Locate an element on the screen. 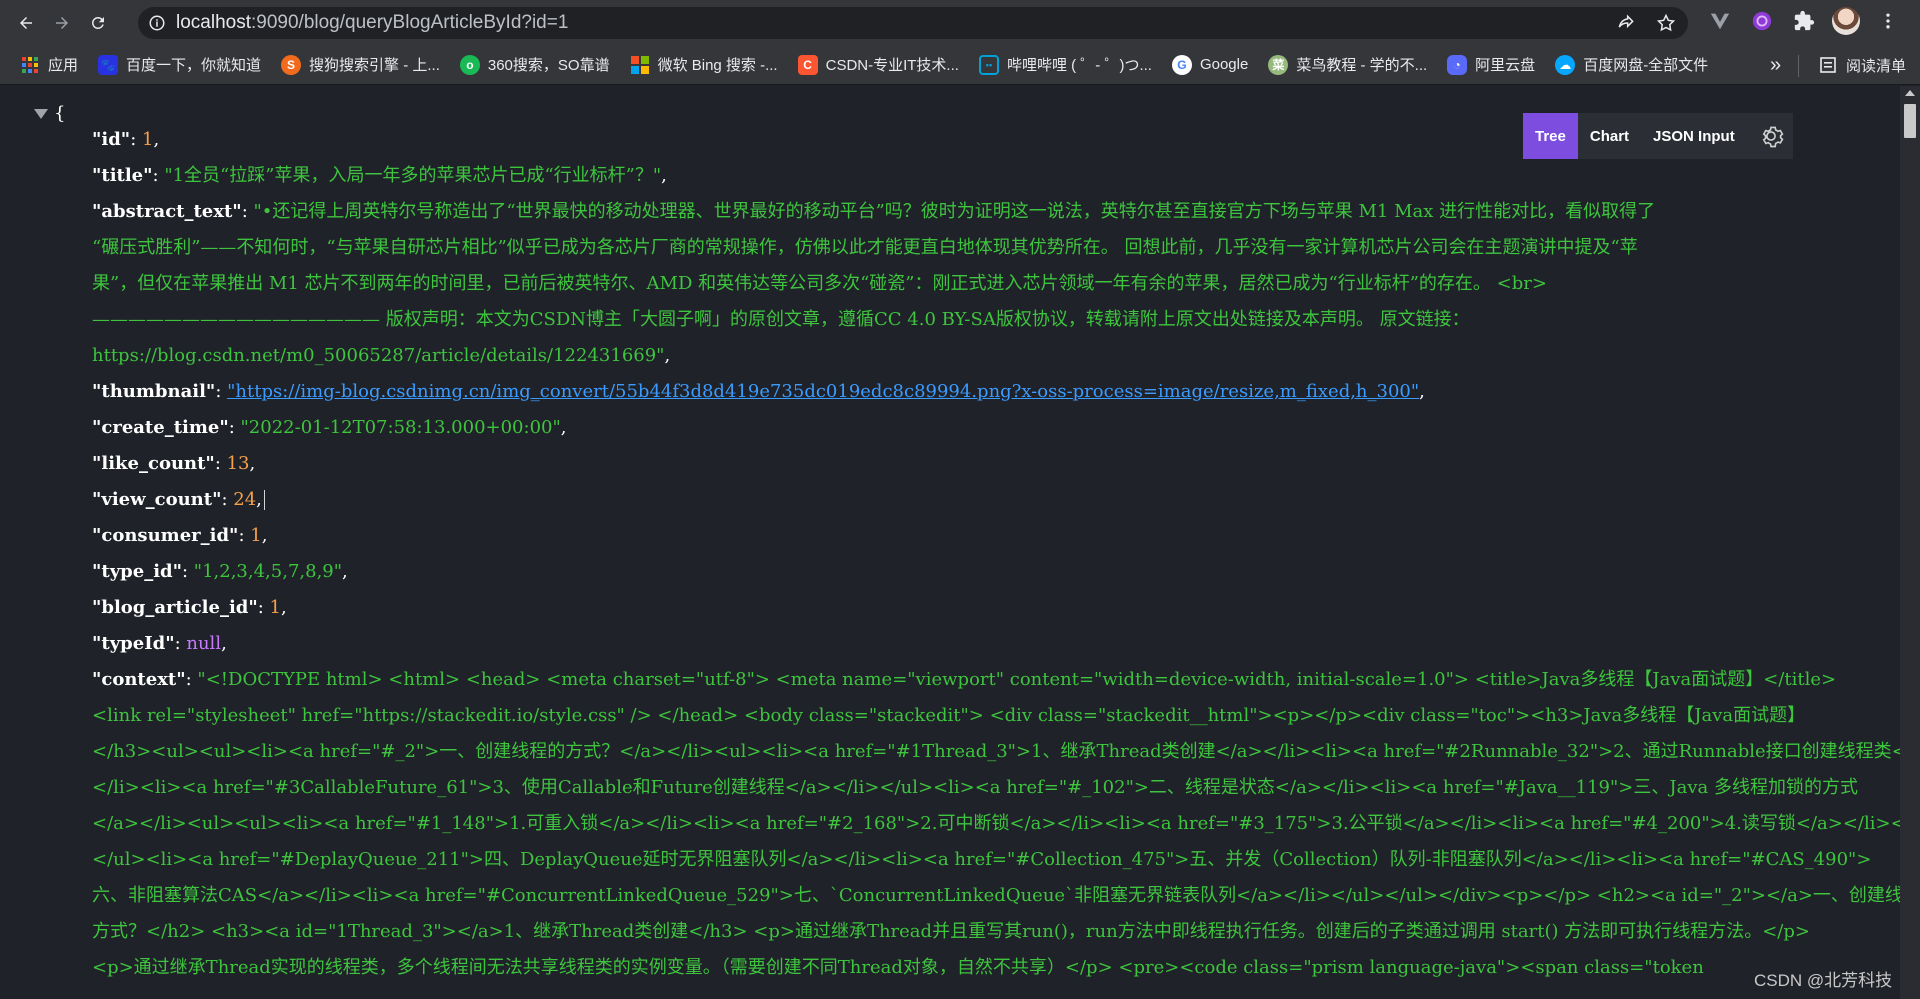  json-key: "like_count" is located at coordinates (153, 463).